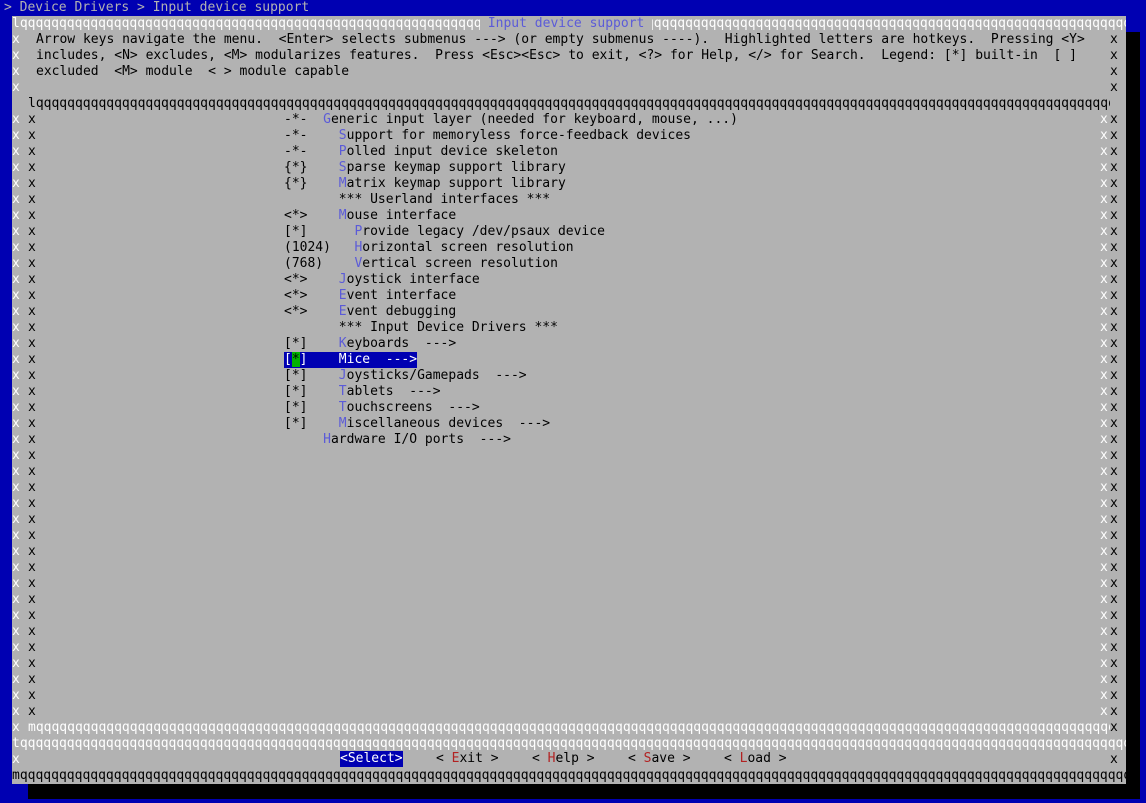  What do you see at coordinates (563, 759) in the screenshot?
I see `help-button: < Help >` at bounding box center [563, 759].